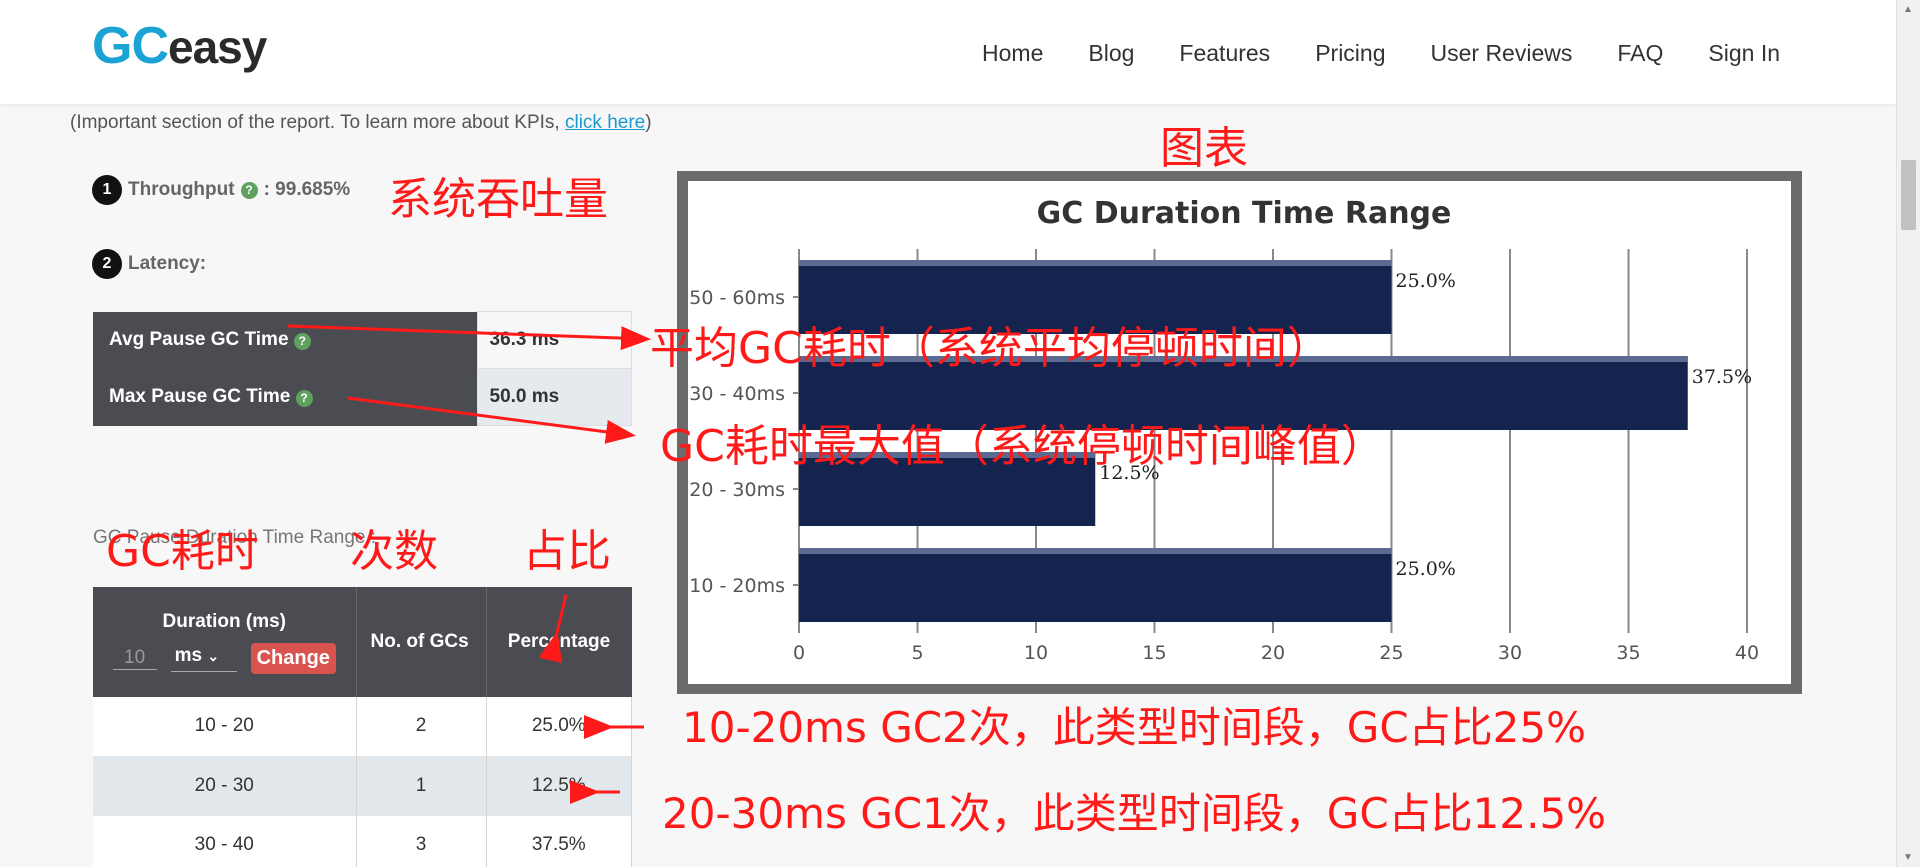  I want to click on y-category-label: 50 - 60ms, so click(737, 298).